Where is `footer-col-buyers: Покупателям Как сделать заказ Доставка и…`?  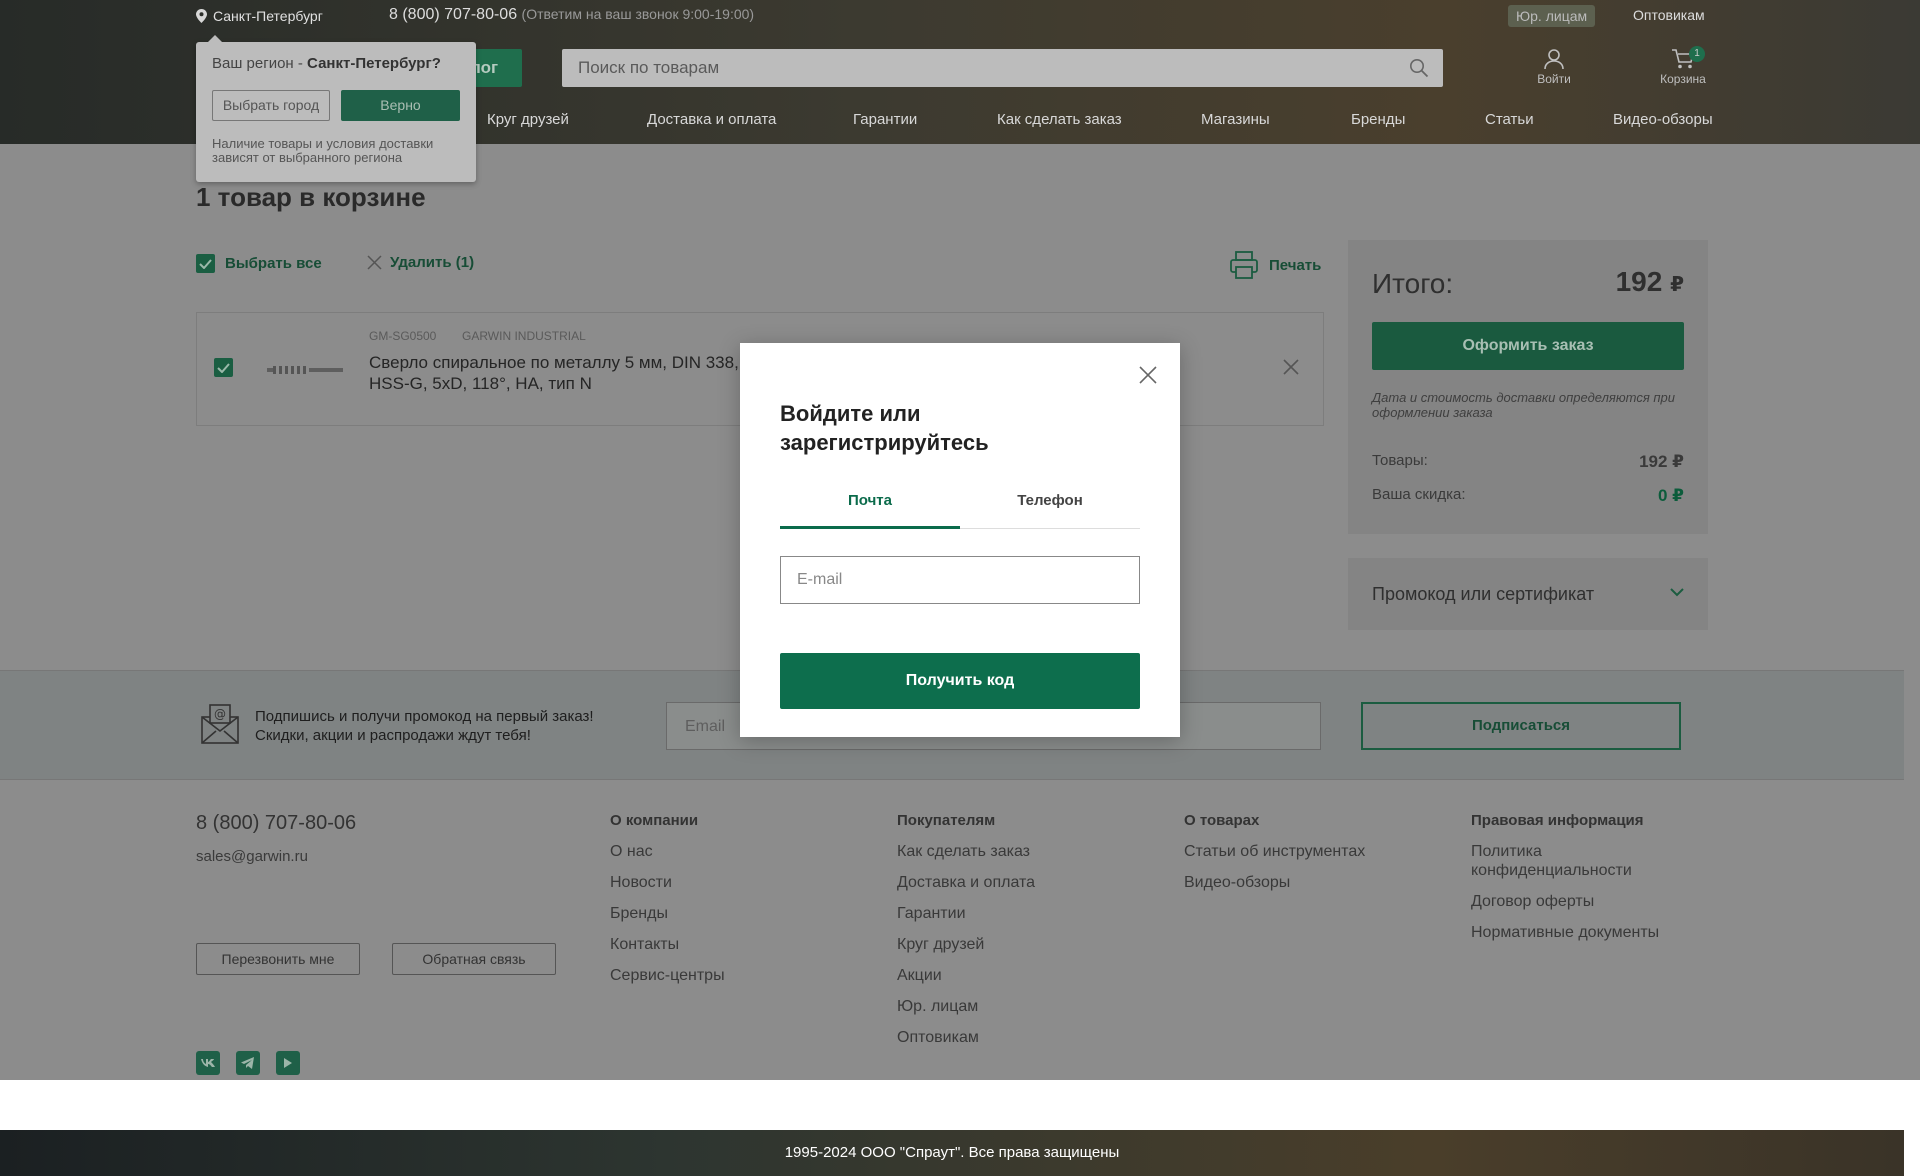 footer-col-buyers: Покупателям Как сделать заказ Доставка и… is located at coordinates (966, 935).